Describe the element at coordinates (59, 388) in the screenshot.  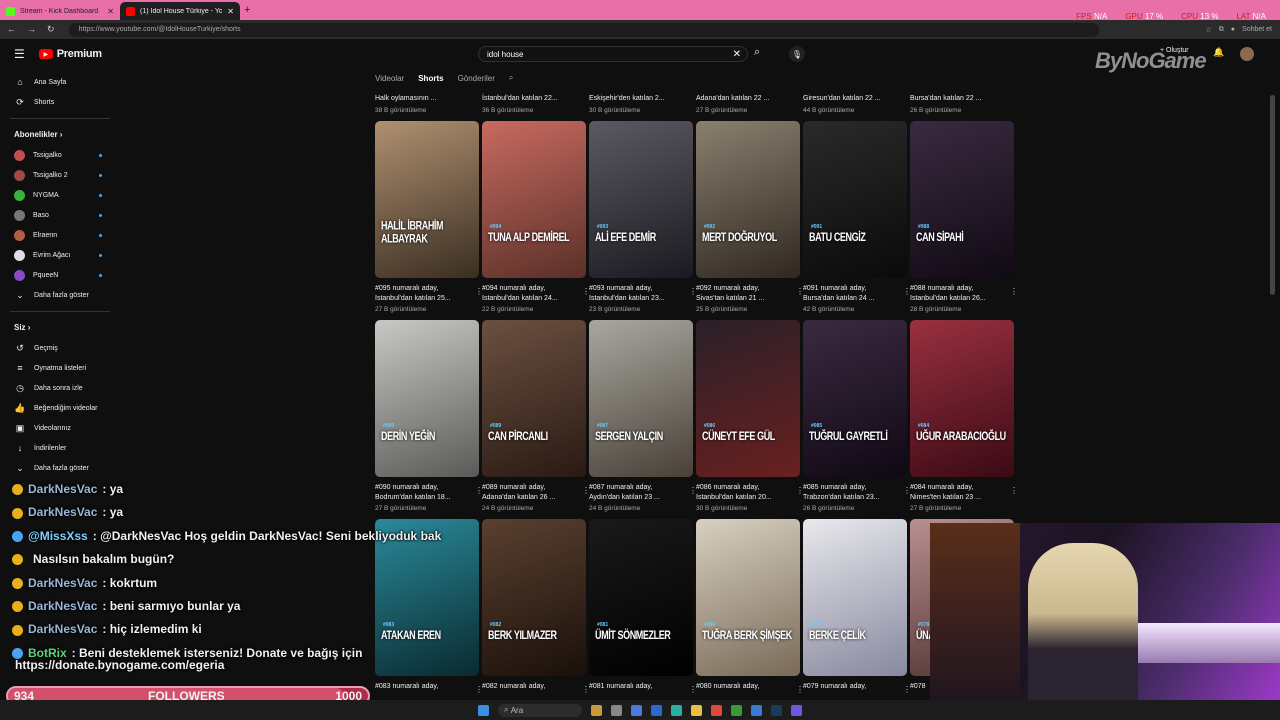
I see `sidebar-item-you: ◷ Daha sonra izle` at that location.